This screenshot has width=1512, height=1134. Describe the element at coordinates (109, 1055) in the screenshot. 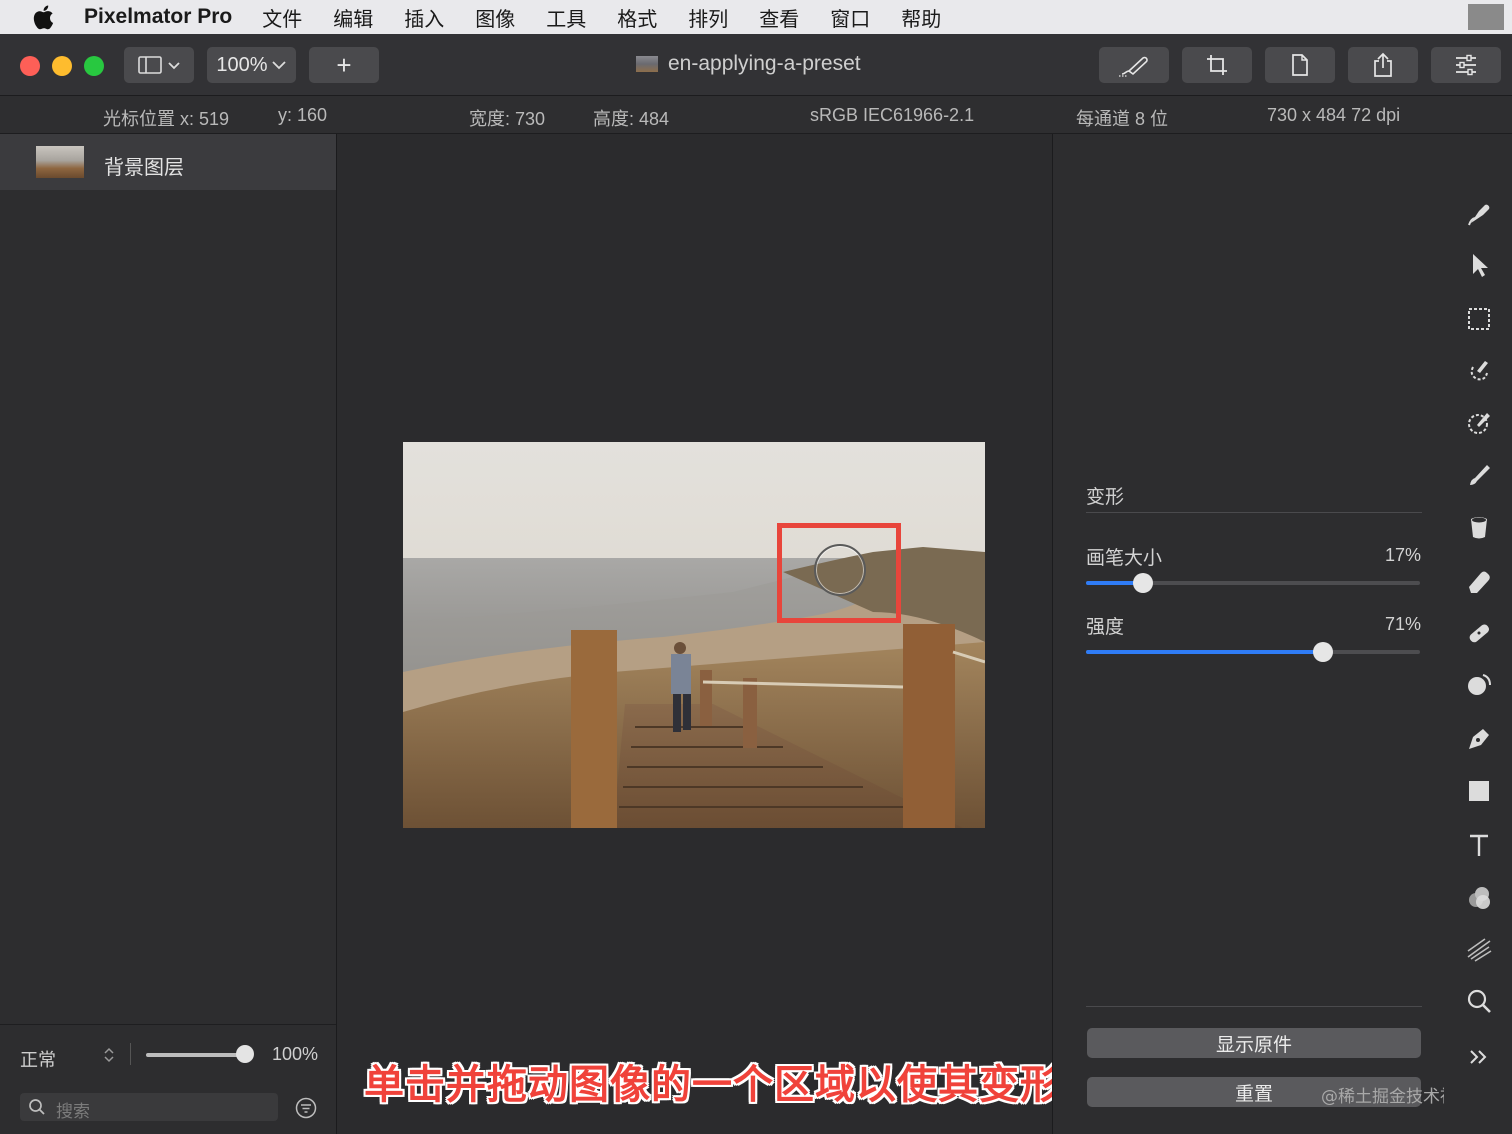

I see `up-down-chevron-icon` at that location.